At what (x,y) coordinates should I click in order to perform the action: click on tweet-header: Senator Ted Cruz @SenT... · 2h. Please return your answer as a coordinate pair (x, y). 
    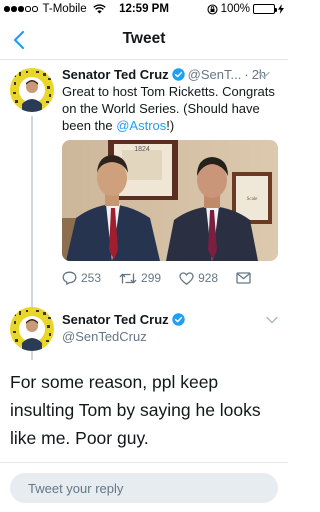
    Looking at the image, I should click on (171, 74).